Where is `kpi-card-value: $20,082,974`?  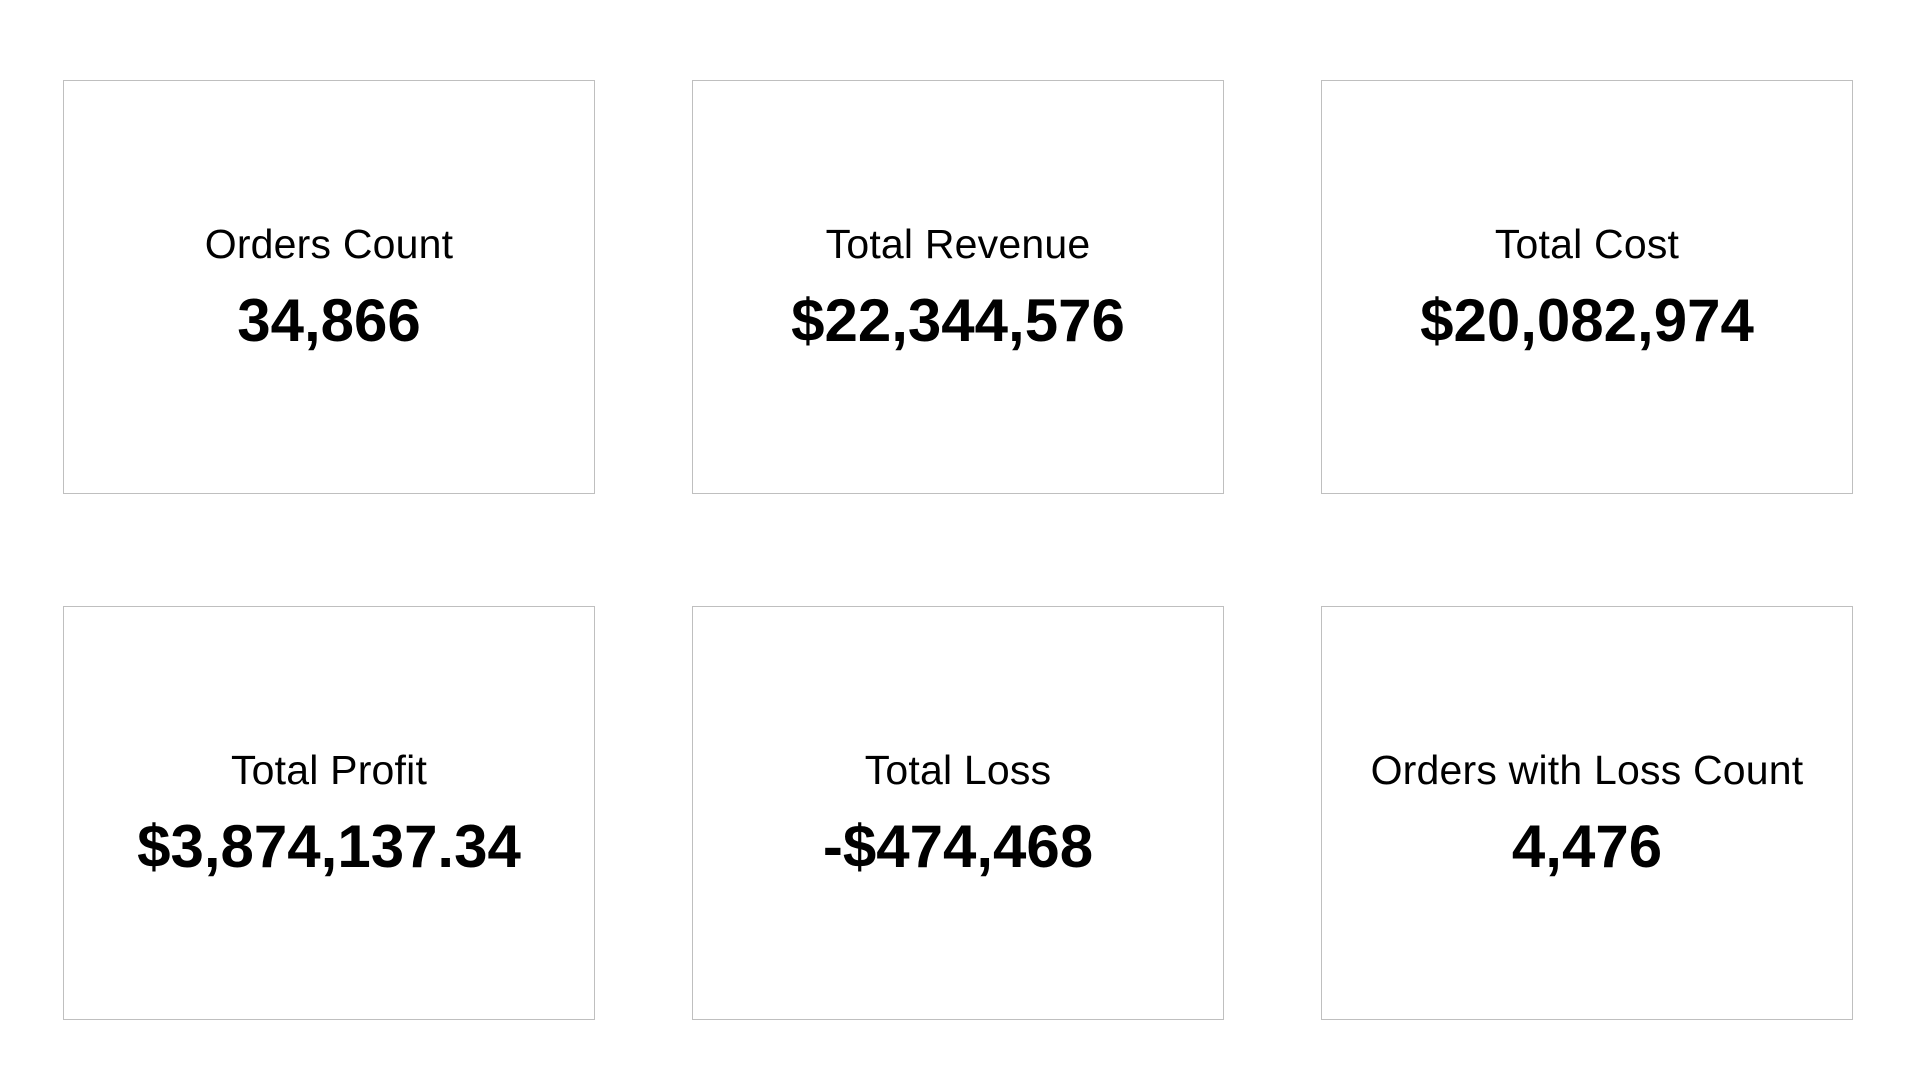 kpi-card-value: $20,082,974 is located at coordinates (1587, 320).